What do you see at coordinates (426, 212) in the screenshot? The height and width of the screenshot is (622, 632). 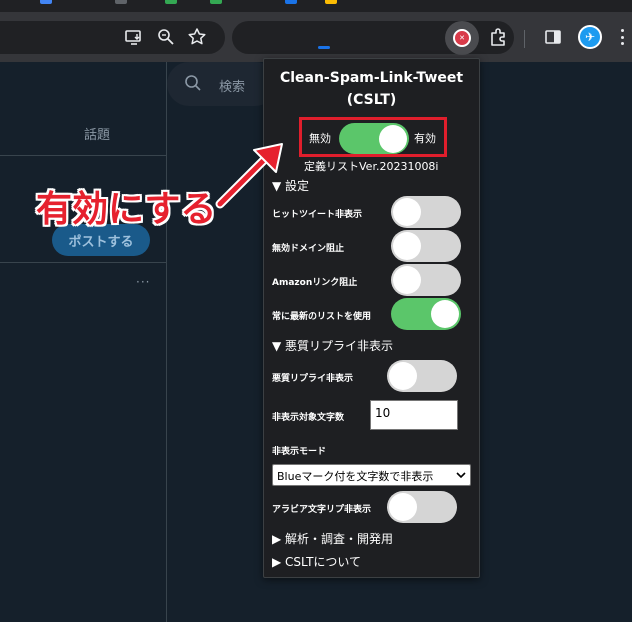 I see `hit-tweet-hide-toggle` at bounding box center [426, 212].